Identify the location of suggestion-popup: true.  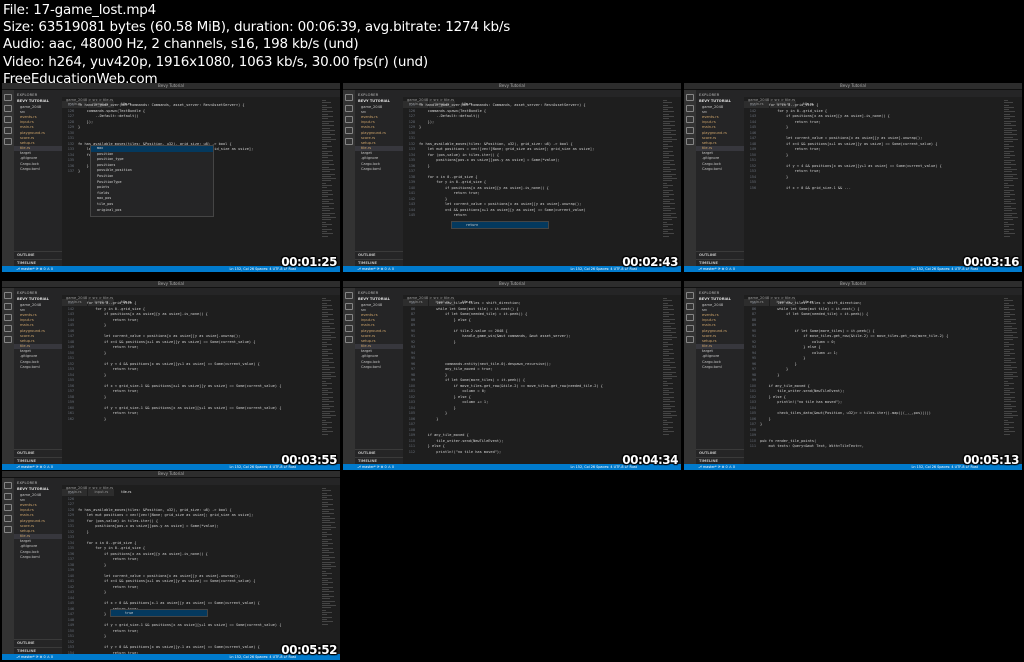
(159, 613).